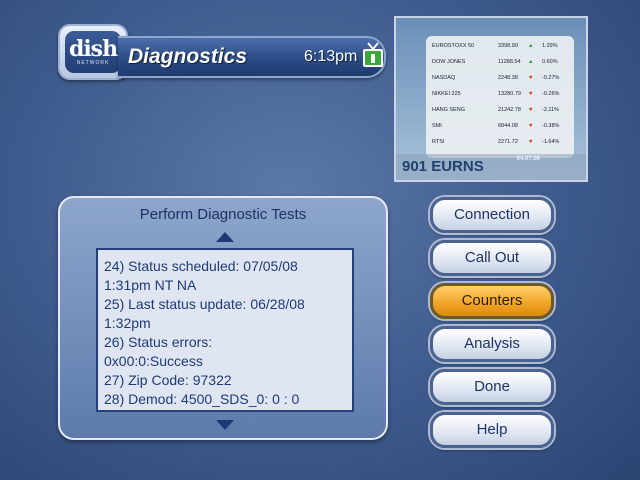 This screenshot has width=640, height=480. Describe the element at coordinates (492, 258) in the screenshot. I see `call-out-button: Call Out` at that location.